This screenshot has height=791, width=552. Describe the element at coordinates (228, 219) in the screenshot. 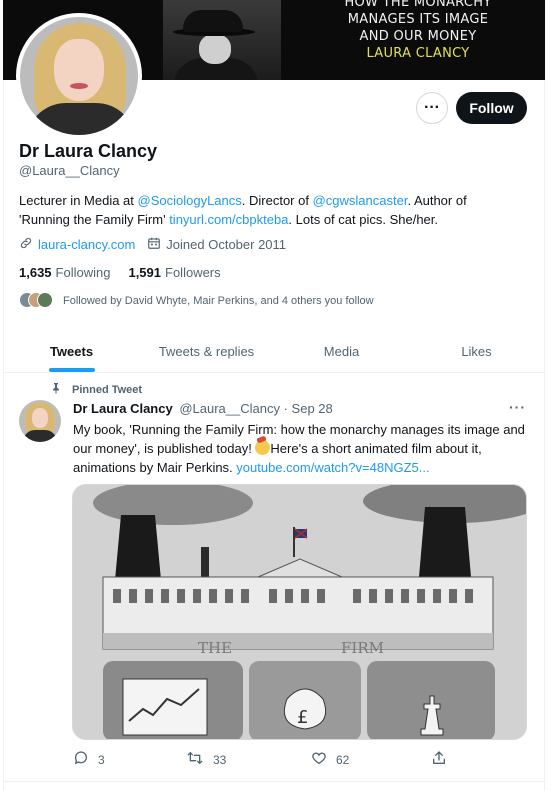

I see `bio-book-link: tinyurl.com/cbpkteba` at that location.